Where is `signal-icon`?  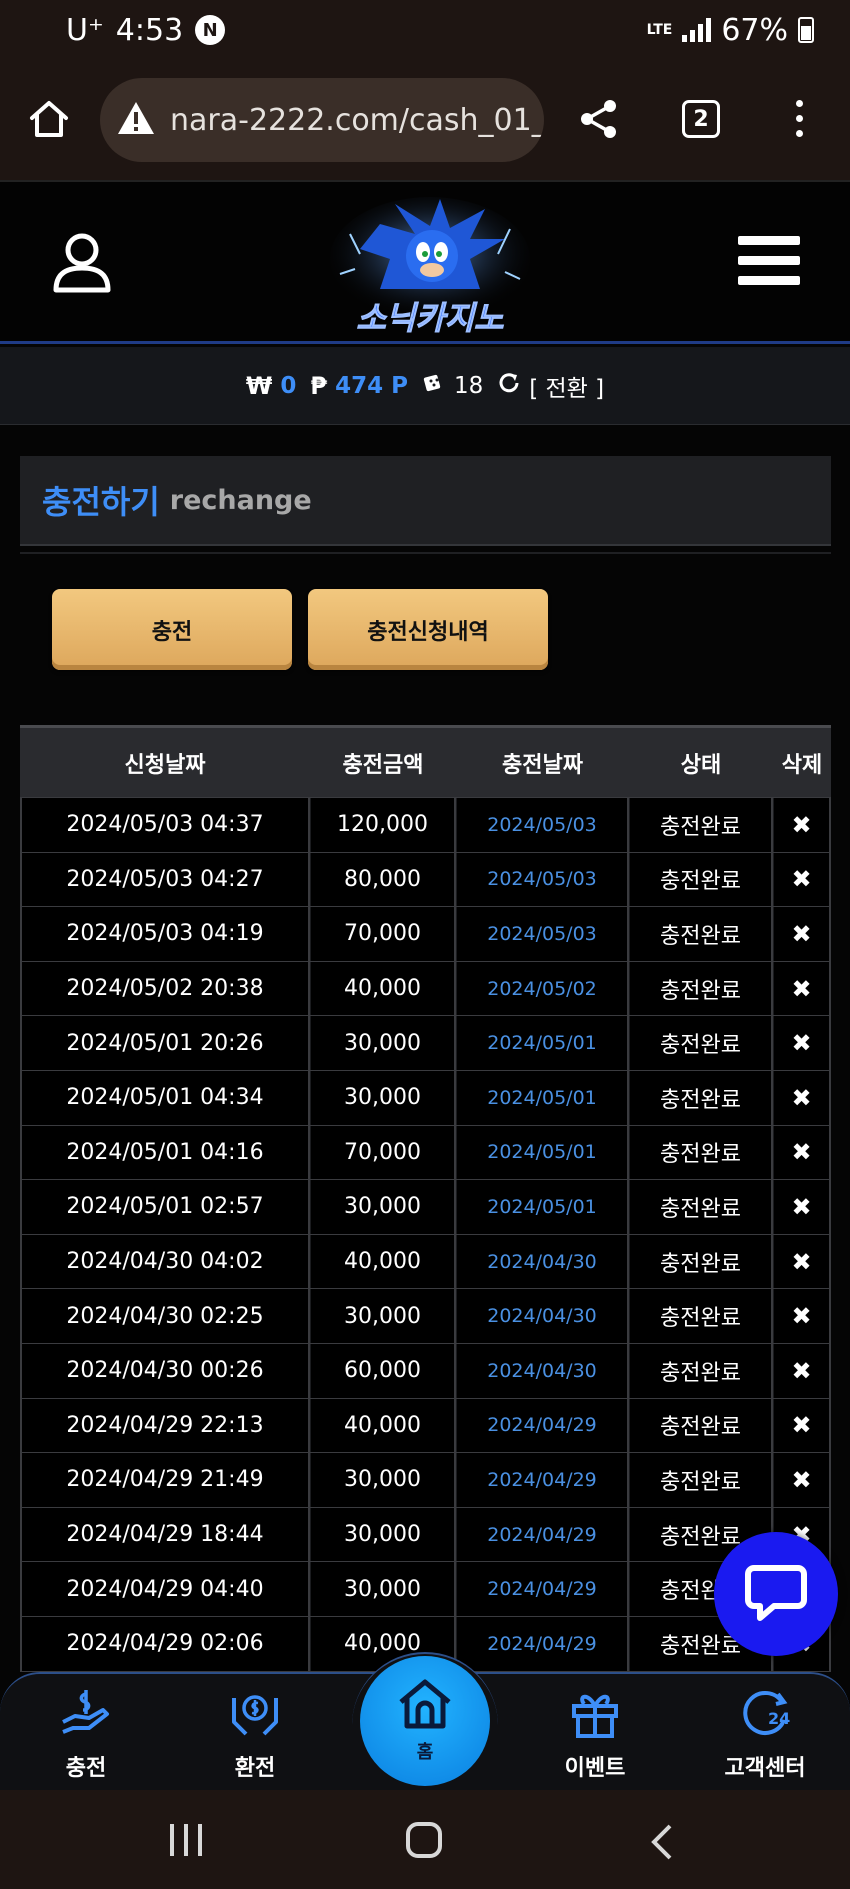 signal-icon is located at coordinates (697, 30).